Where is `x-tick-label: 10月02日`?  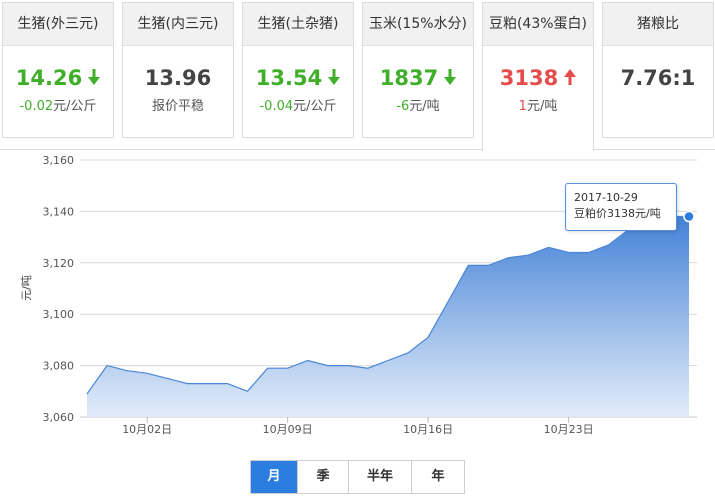
x-tick-label: 10月02日 is located at coordinates (147, 429).